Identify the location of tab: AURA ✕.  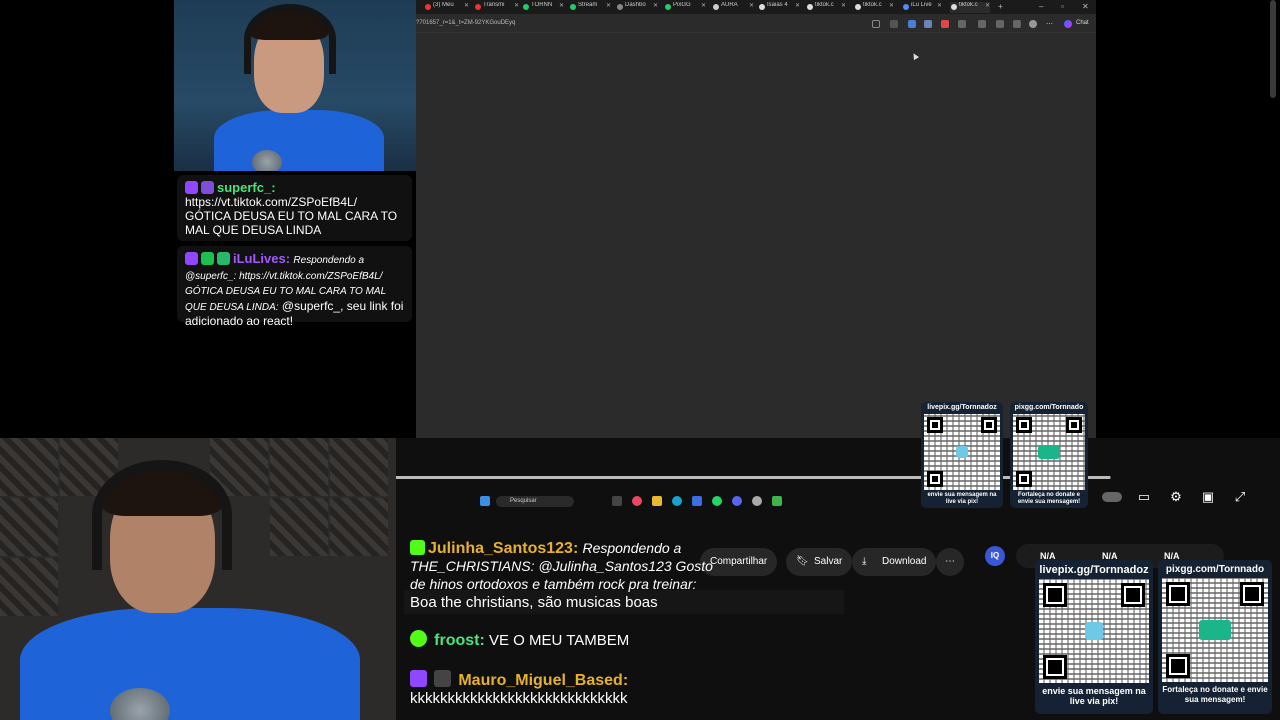
(733, 7).